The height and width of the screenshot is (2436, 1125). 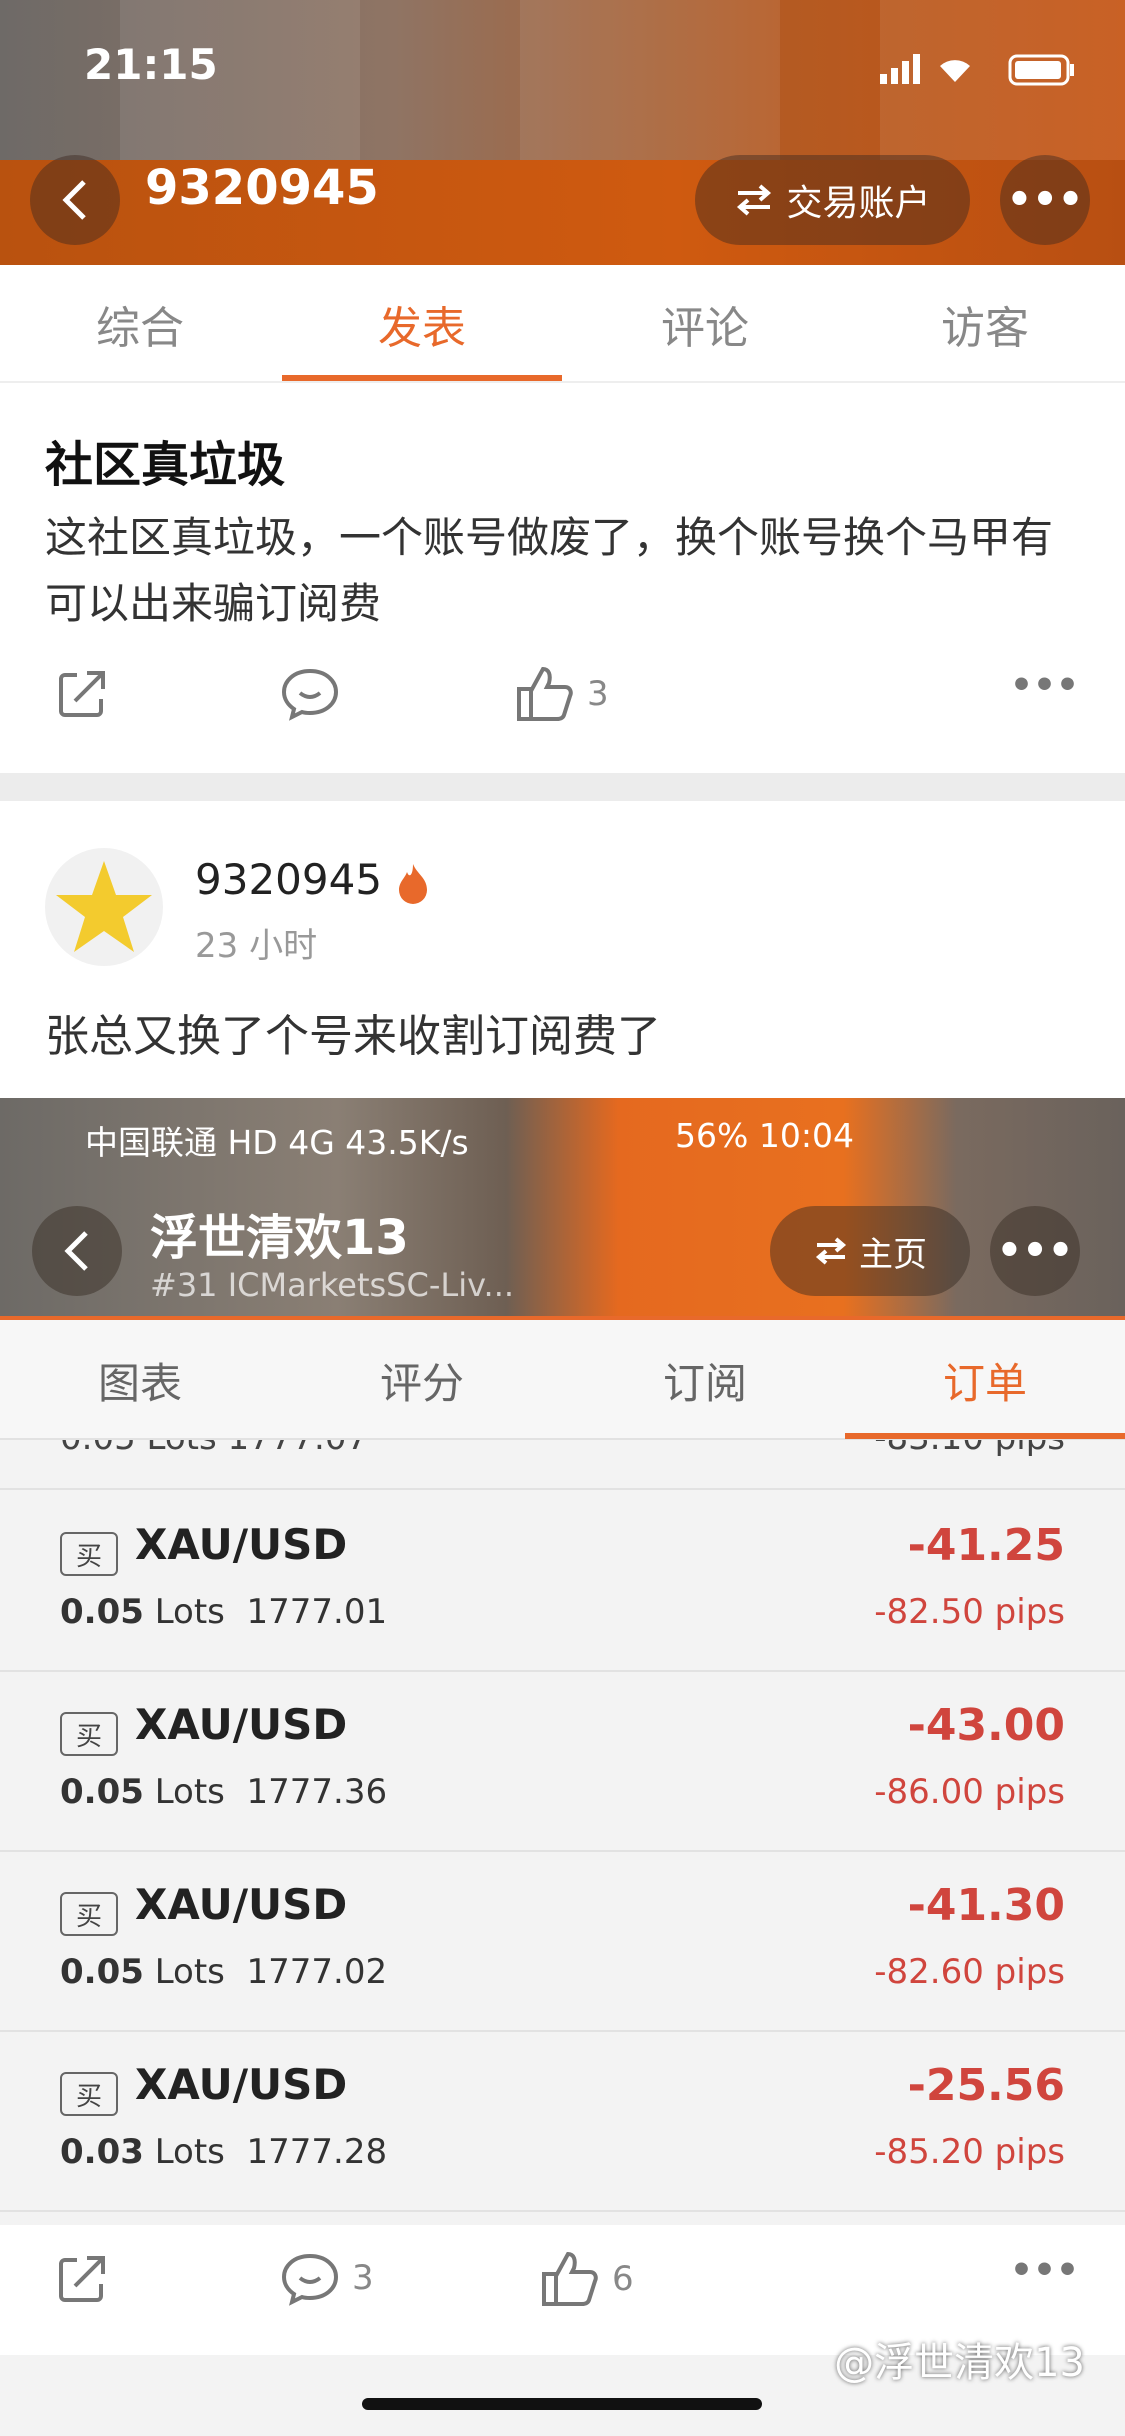 What do you see at coordinates (317, 1612) in the screenshot?
I see `order-price: 1777.01` at bounding box center [317, 1612].